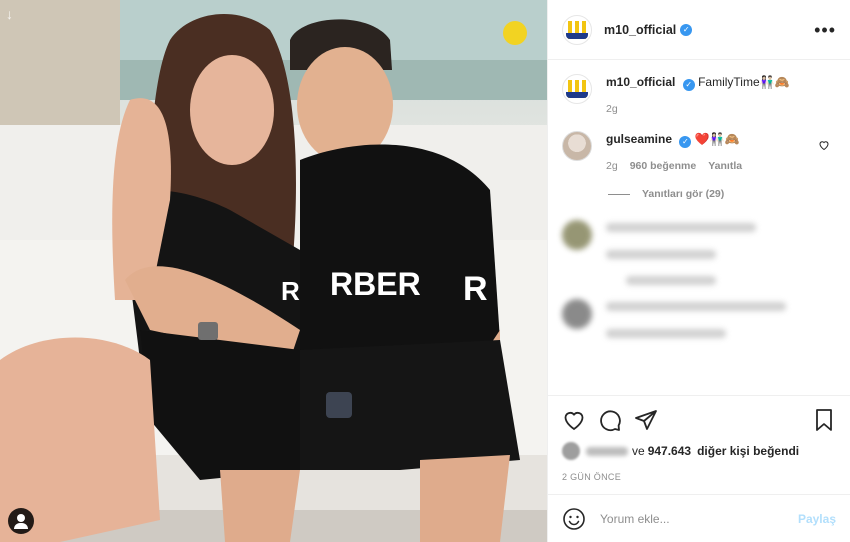 This screenshot has height=542, width=850. Describe the element at coordinates (729, 82) in the screenshot. I see `caption-body: FamilyTime` at that location.